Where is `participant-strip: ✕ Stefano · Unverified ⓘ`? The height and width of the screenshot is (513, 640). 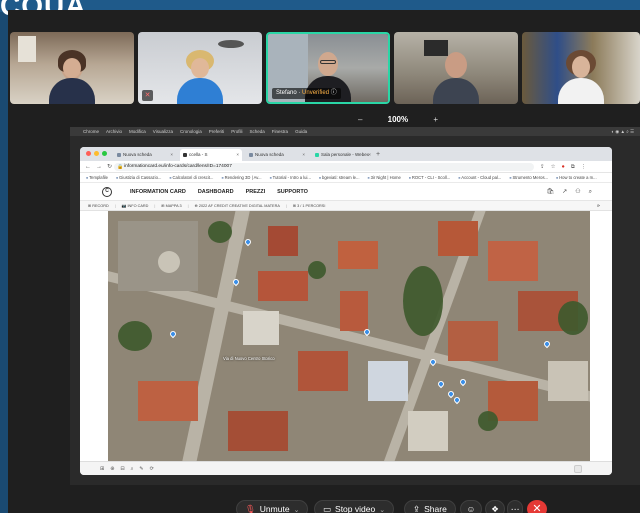 participant-strip: ✕ Stefano · Unverified ⓘ is located at coordinates (324, 69).